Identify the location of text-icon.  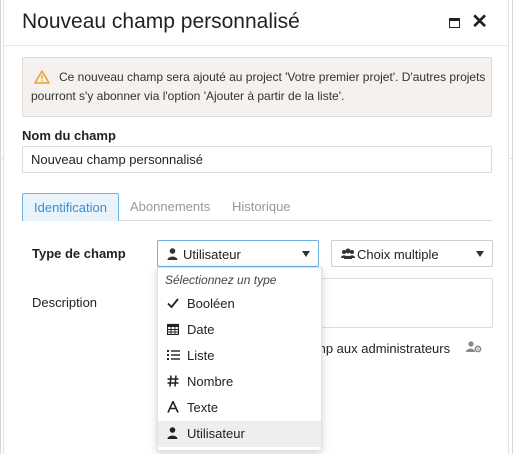
(173, 407).